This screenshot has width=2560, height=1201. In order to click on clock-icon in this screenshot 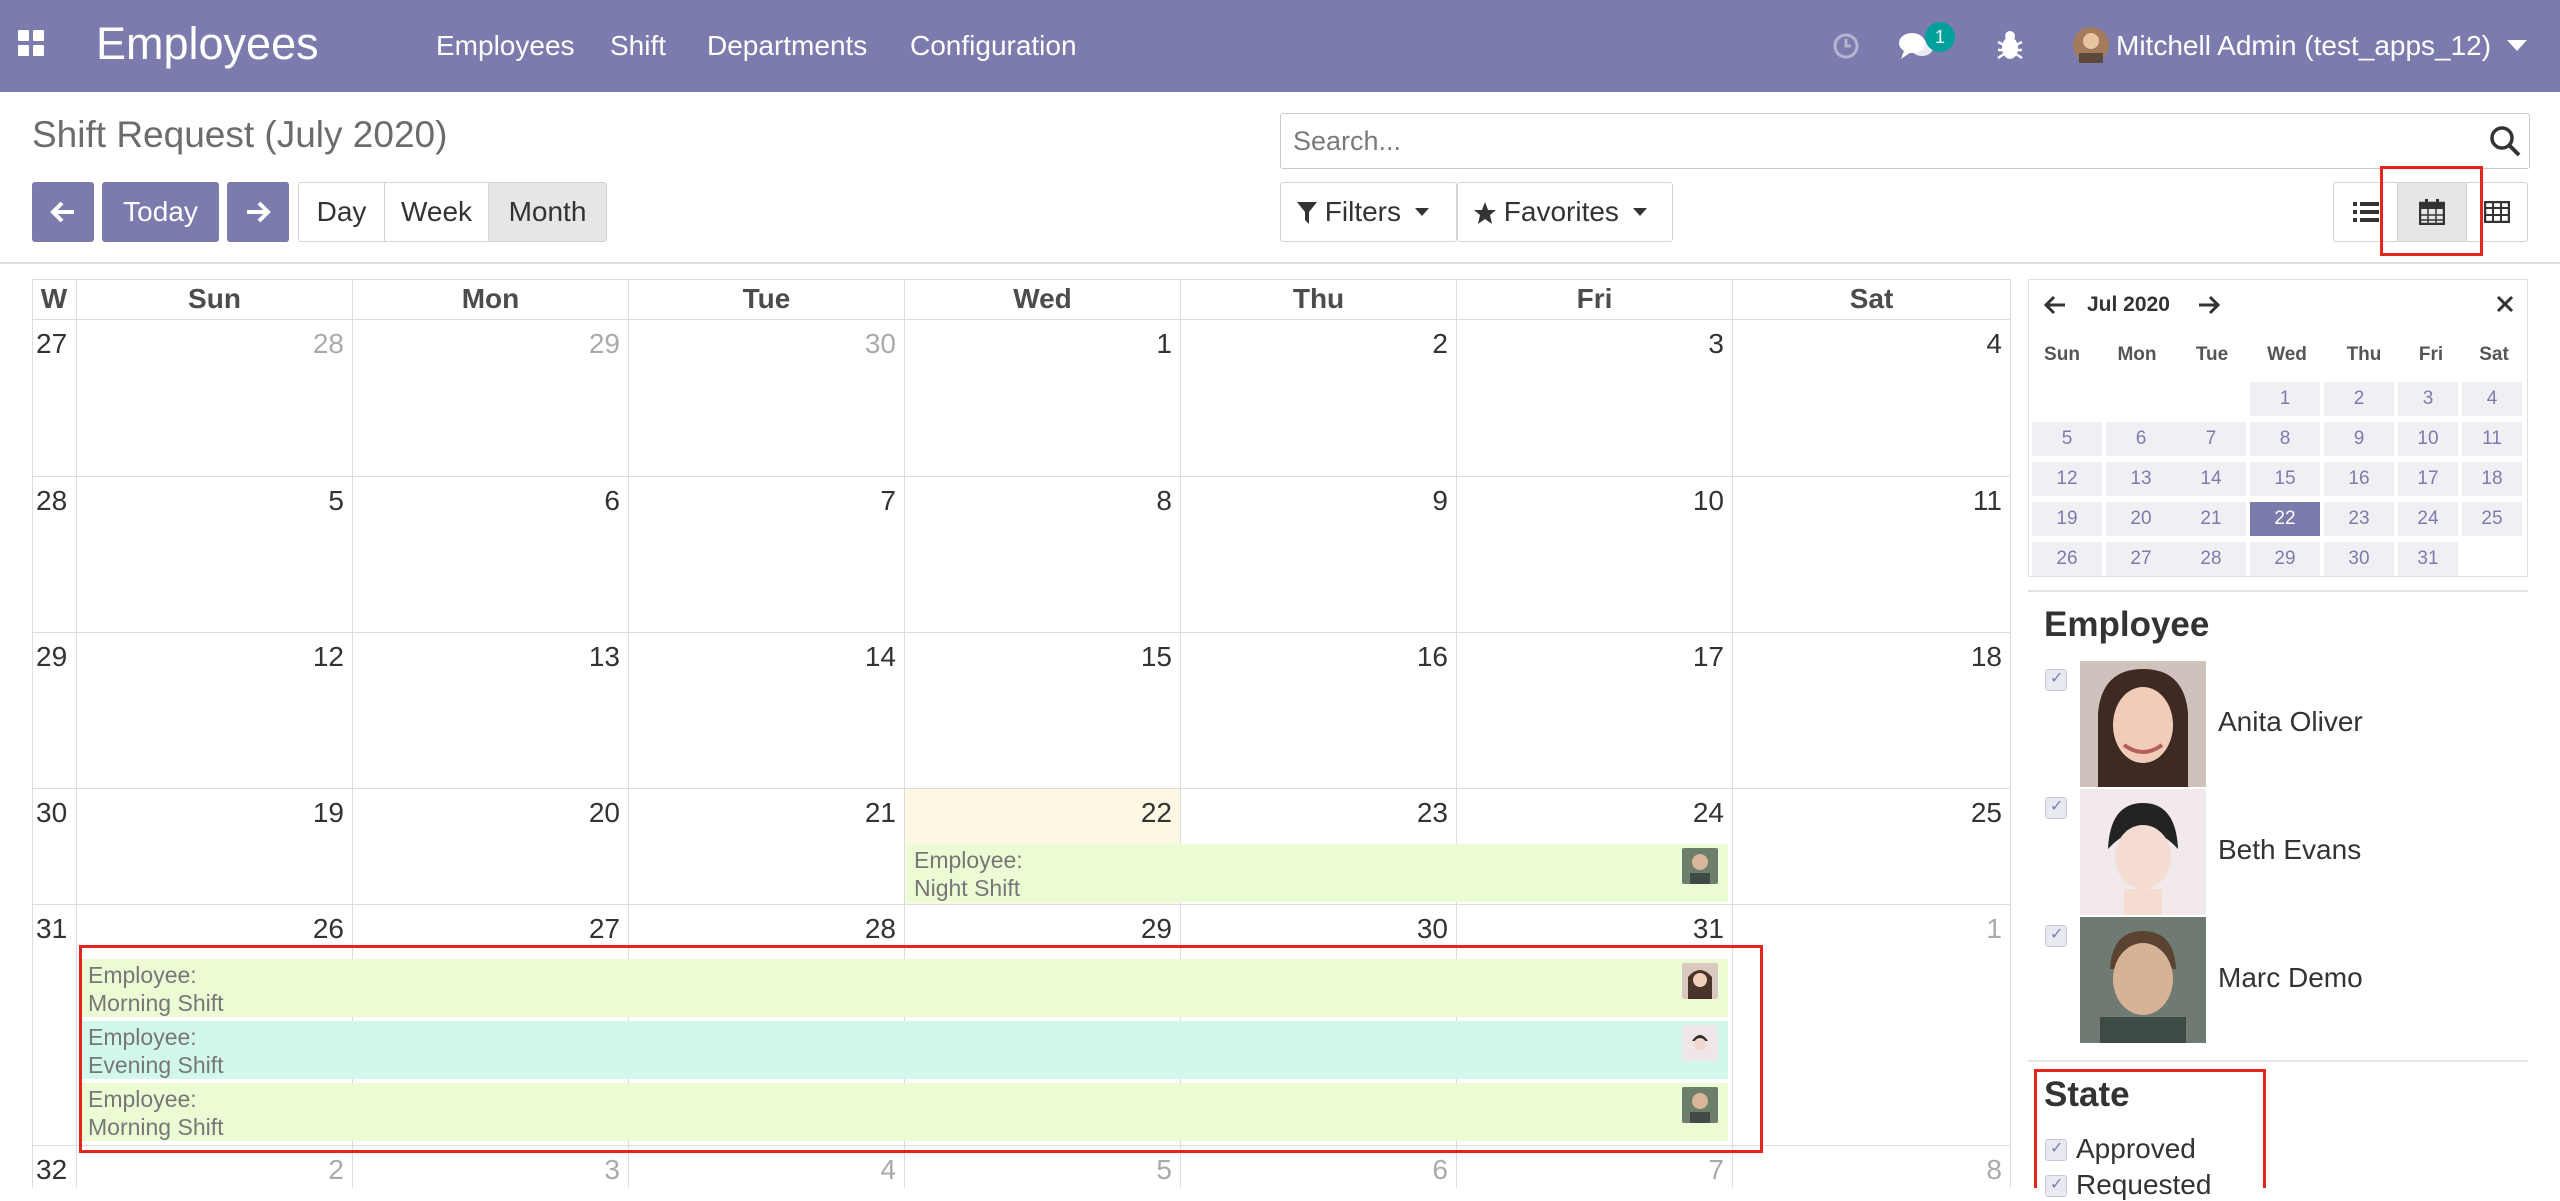, I will do `click(1846, 46)`.